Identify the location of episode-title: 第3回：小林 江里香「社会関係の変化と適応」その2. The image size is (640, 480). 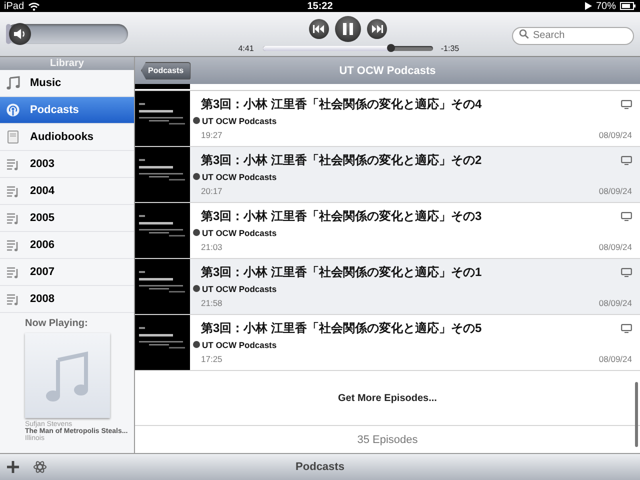
(341, 160).